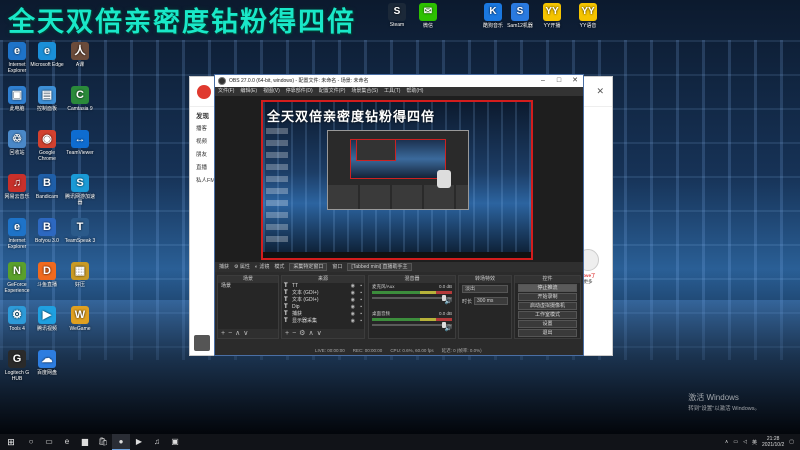 Image resolution: width=800 pixels, height=450 pixels. Describe the element at coordinates (103, 442) in the screenshot. I see `store-icon: 🛍` at that location.